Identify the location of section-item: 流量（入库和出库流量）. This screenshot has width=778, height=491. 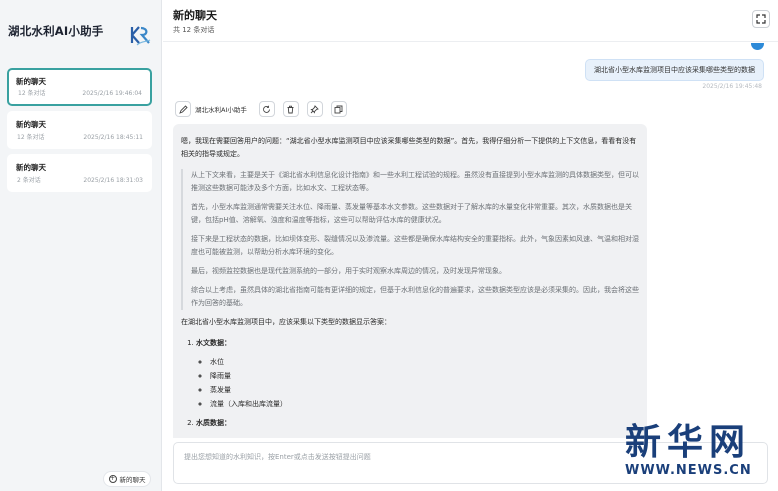
(424, 404).